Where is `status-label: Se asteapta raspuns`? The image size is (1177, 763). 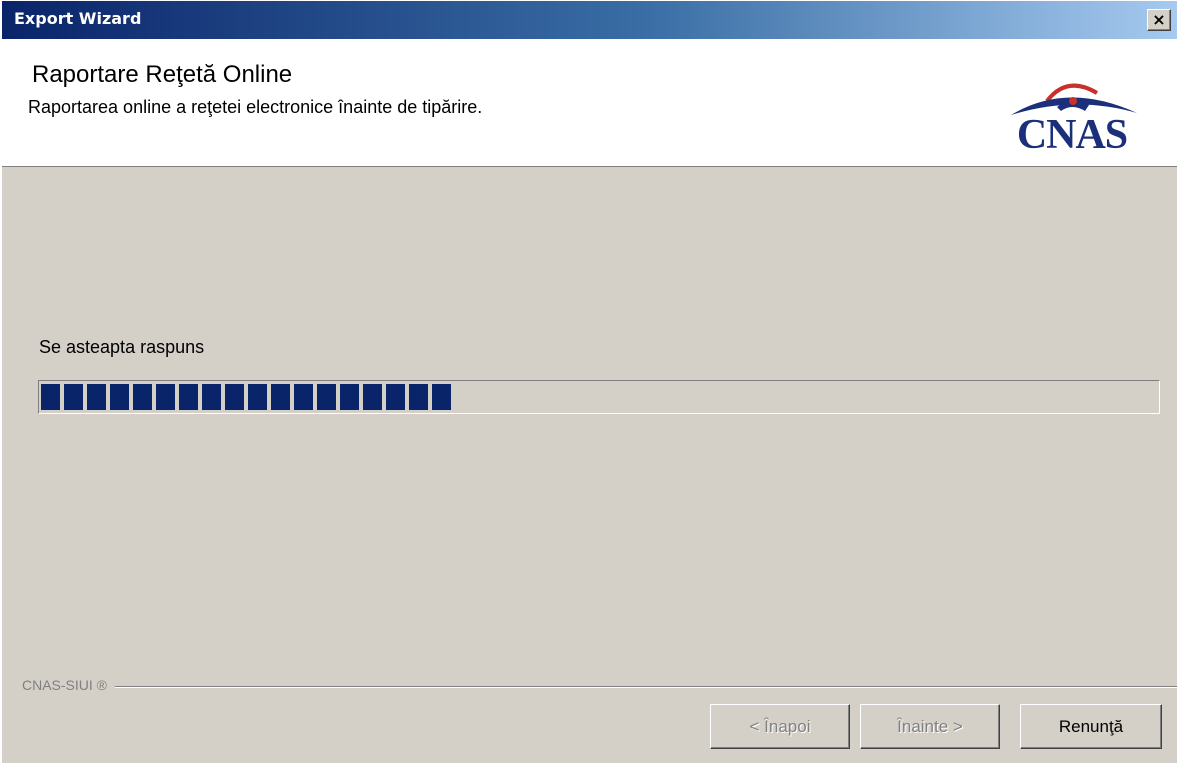 status-label: Se asteapta raspuns is located at coordinates (122, 347).